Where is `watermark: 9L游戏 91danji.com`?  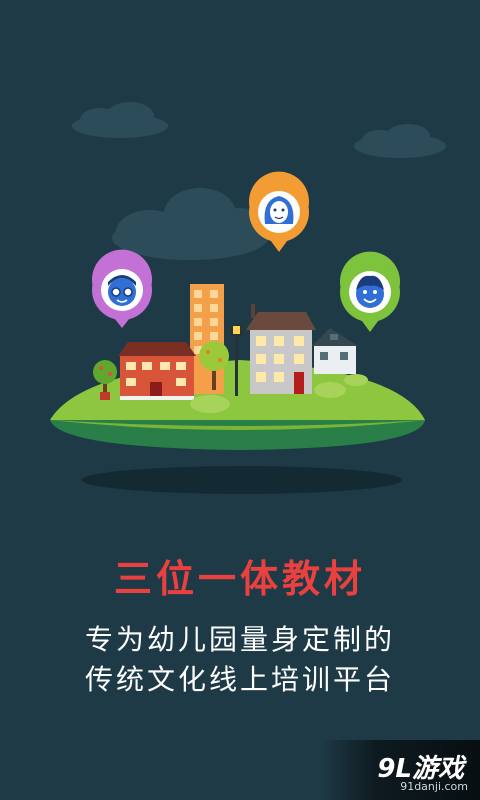 watermark: 9L游戏 91danji.com is located at coordinates (400, 770).